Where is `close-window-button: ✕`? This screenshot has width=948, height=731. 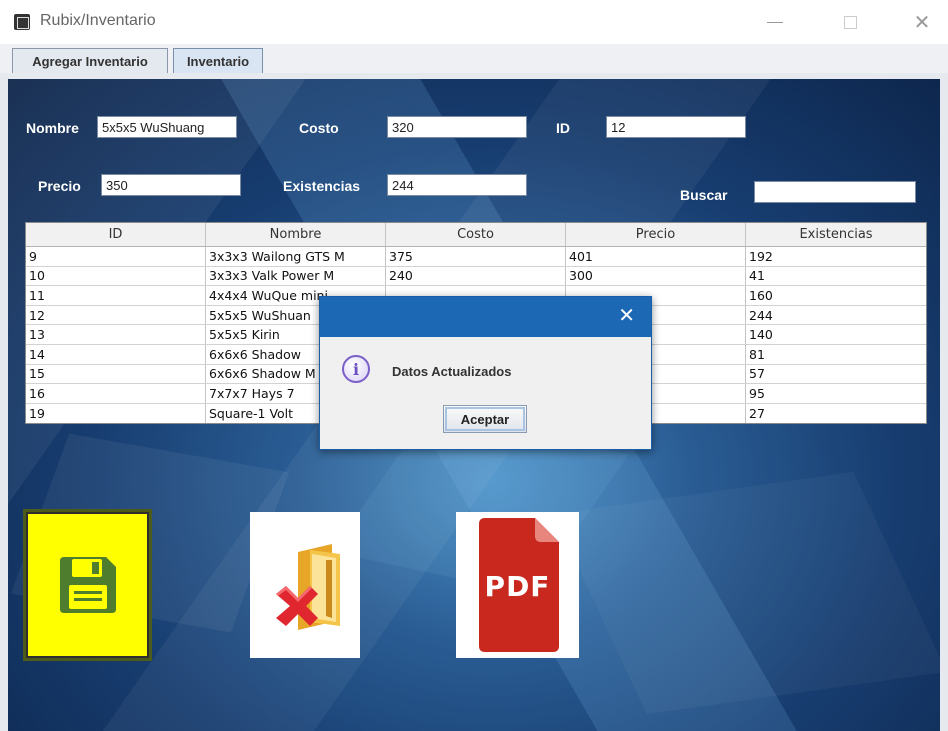 close-window-button: ✕ is located at coordinates (922, 22).